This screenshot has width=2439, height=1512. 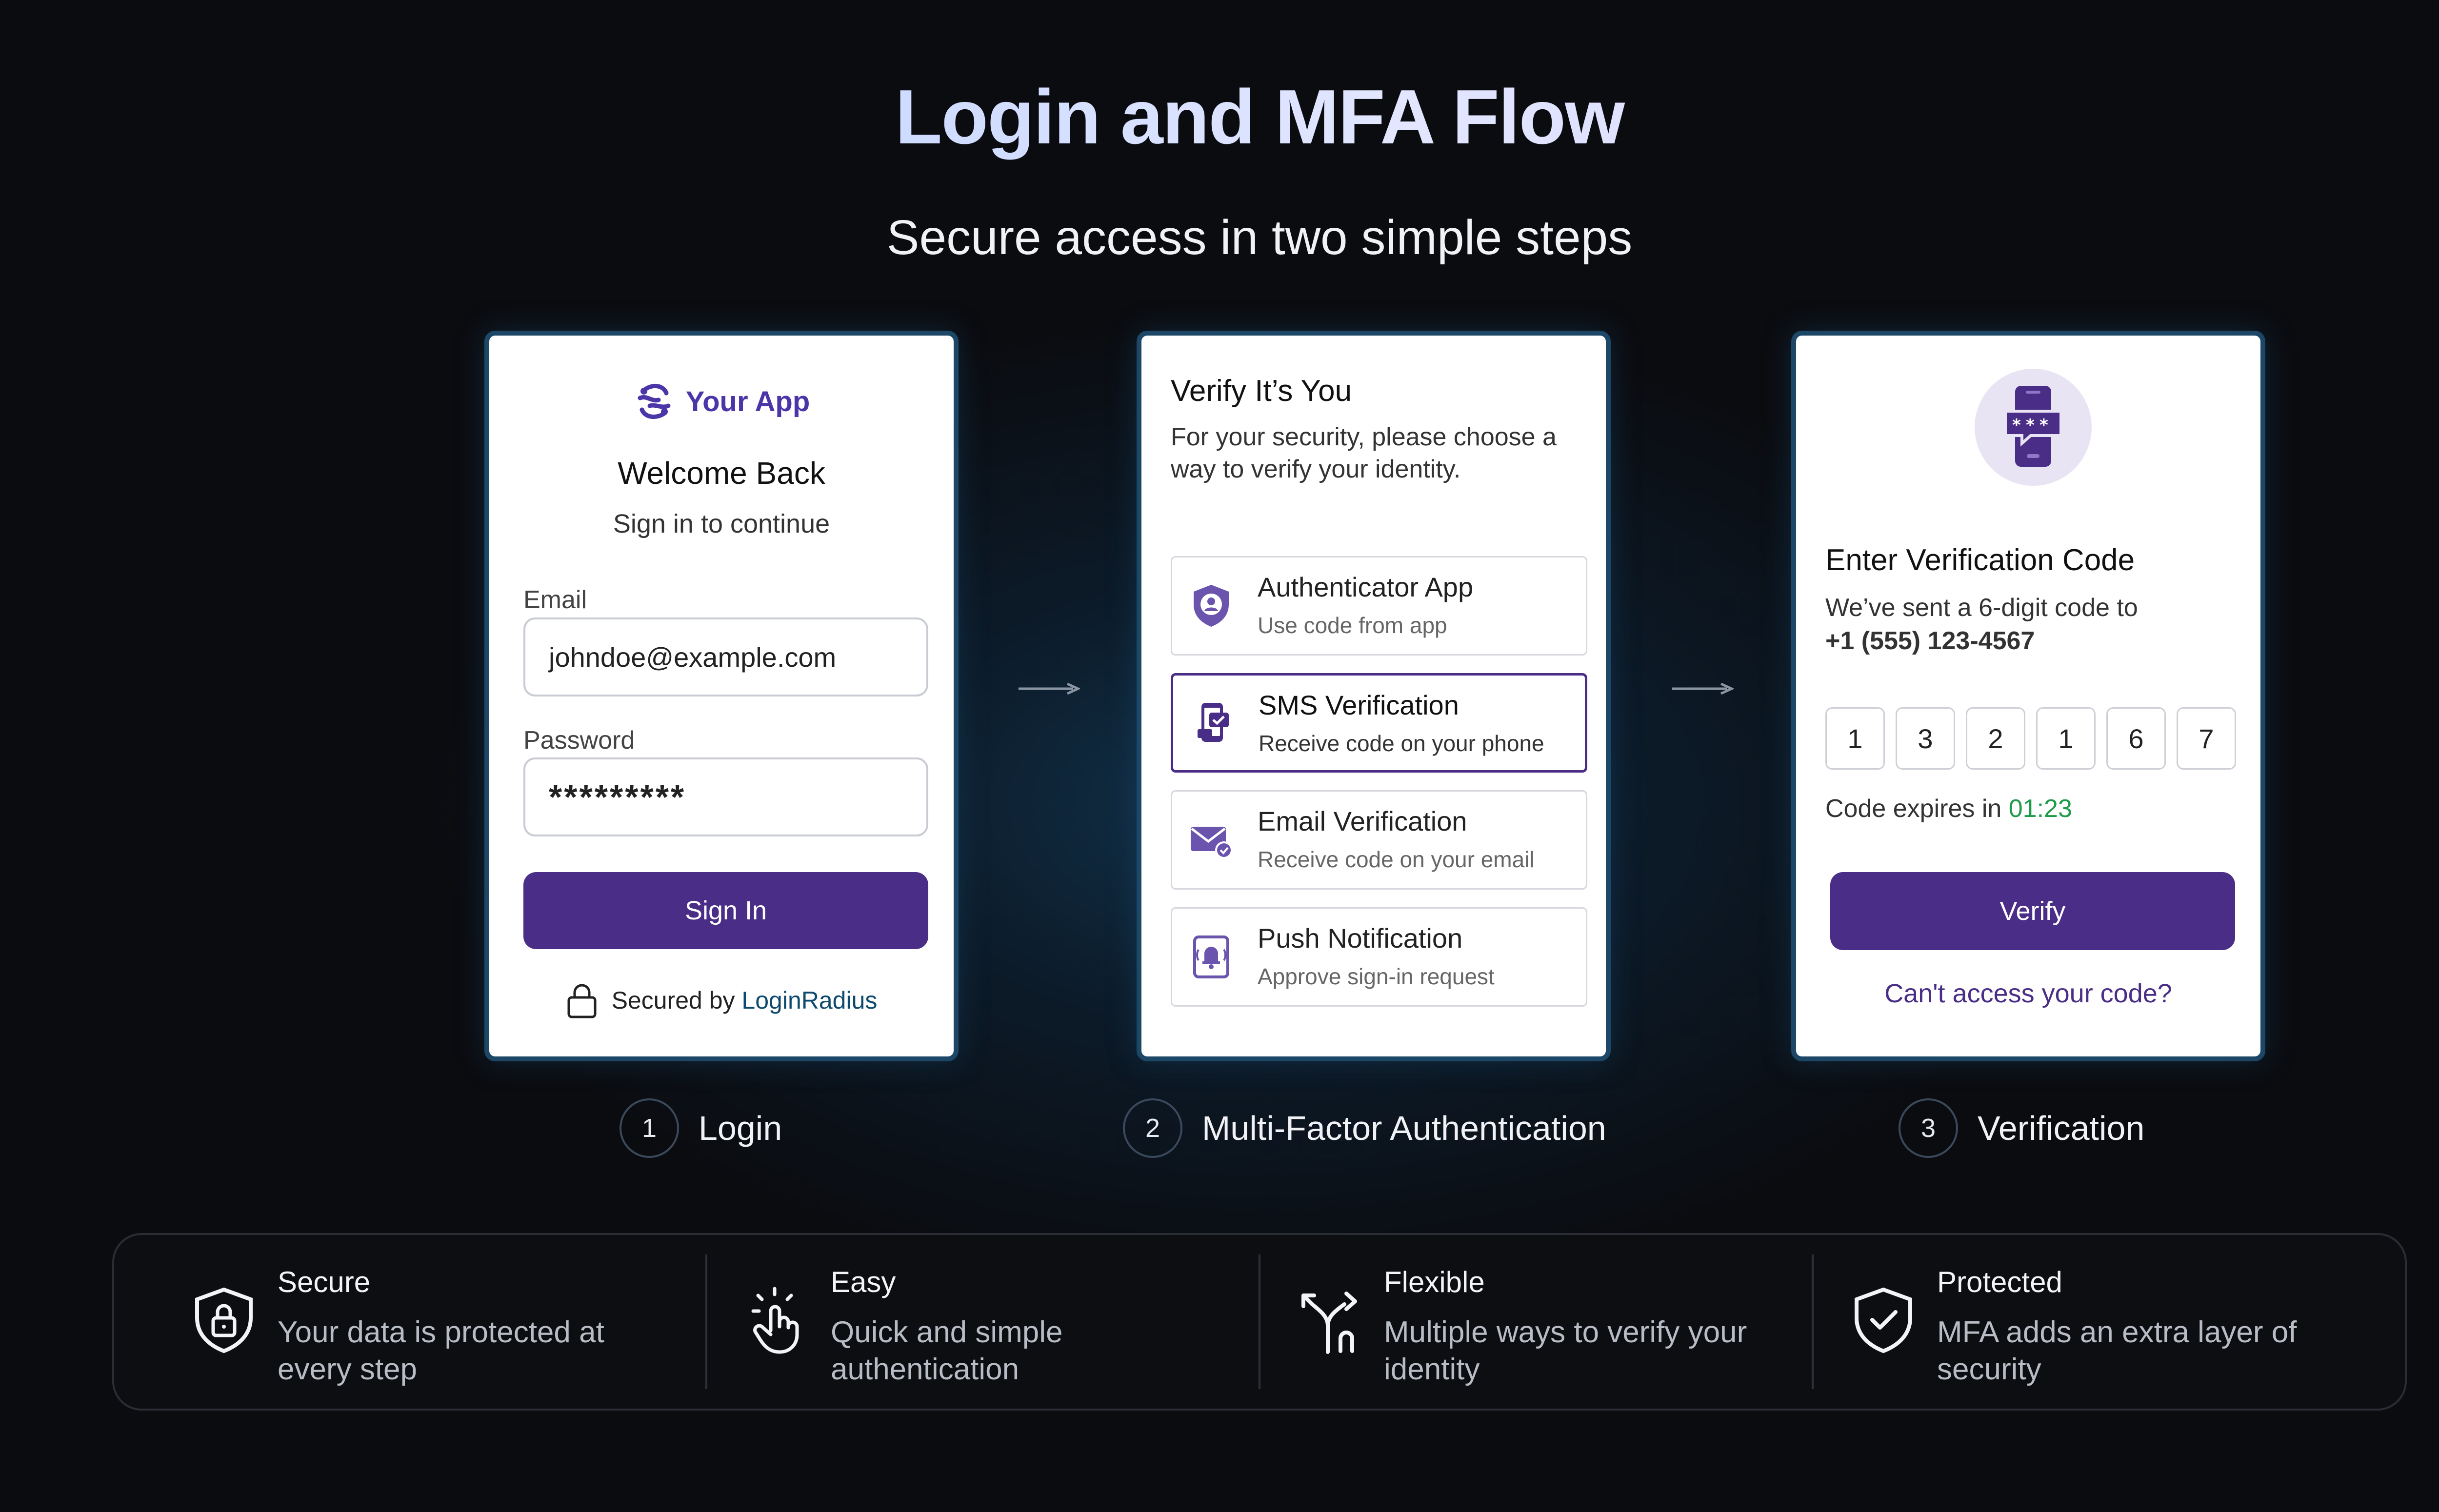 What do you see at coordinates (673, 1000) in the screenshot?
I see `secured-by-text: Secured by` at bounding box center [673, 1000].